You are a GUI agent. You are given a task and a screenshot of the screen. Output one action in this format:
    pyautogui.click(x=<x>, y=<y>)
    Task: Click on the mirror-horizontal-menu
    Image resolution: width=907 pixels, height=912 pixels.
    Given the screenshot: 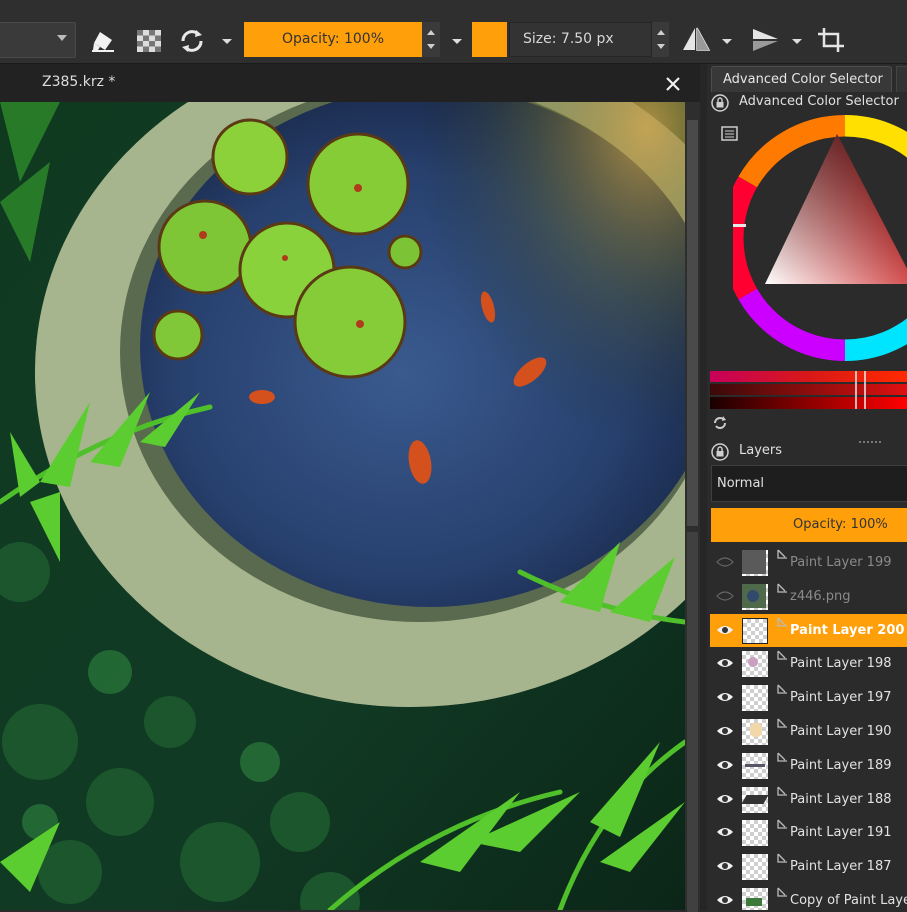 What is the action you would take?
    pyautogui.click(x=727, y=41)
    